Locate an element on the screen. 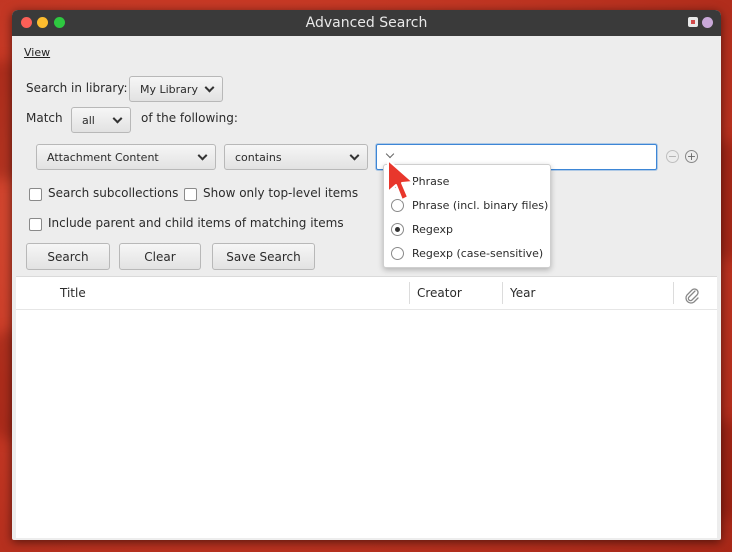 This screenshot has height=552, width=732. column-title: Title is located at coordinates (73, 293).